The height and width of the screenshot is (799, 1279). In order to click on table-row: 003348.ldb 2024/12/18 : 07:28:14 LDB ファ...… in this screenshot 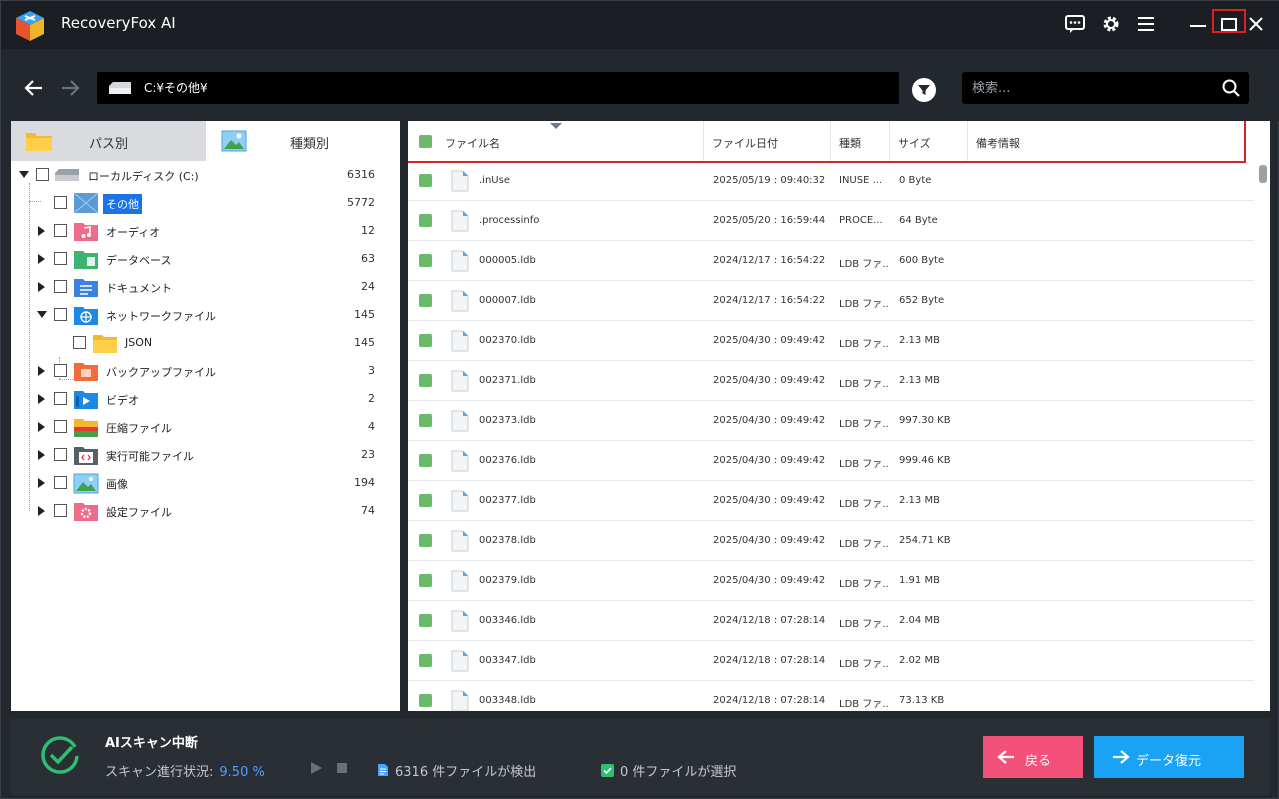, I will do `click(831, 696)`.